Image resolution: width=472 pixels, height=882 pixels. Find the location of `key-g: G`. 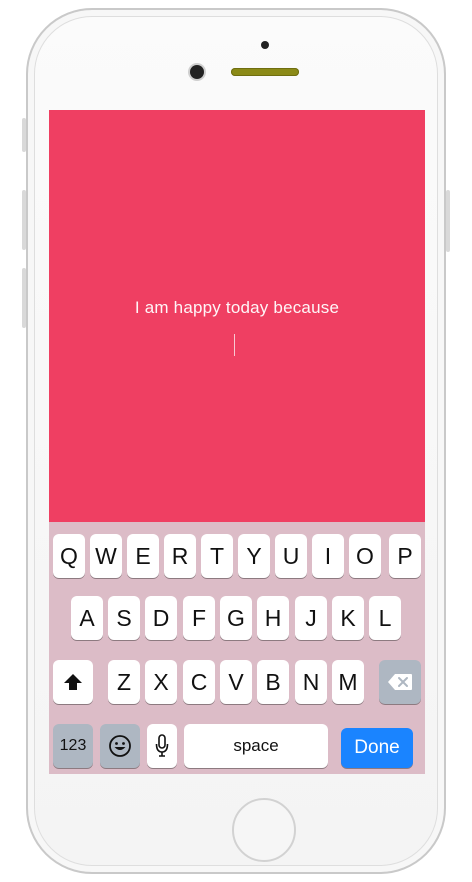

key-g: G is located at coordinates (236, 618).